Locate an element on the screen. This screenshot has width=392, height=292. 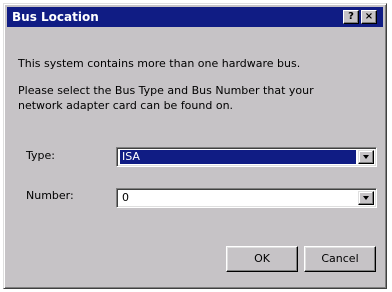
cancel-button: Cancel is located at coordinates (340, 259).